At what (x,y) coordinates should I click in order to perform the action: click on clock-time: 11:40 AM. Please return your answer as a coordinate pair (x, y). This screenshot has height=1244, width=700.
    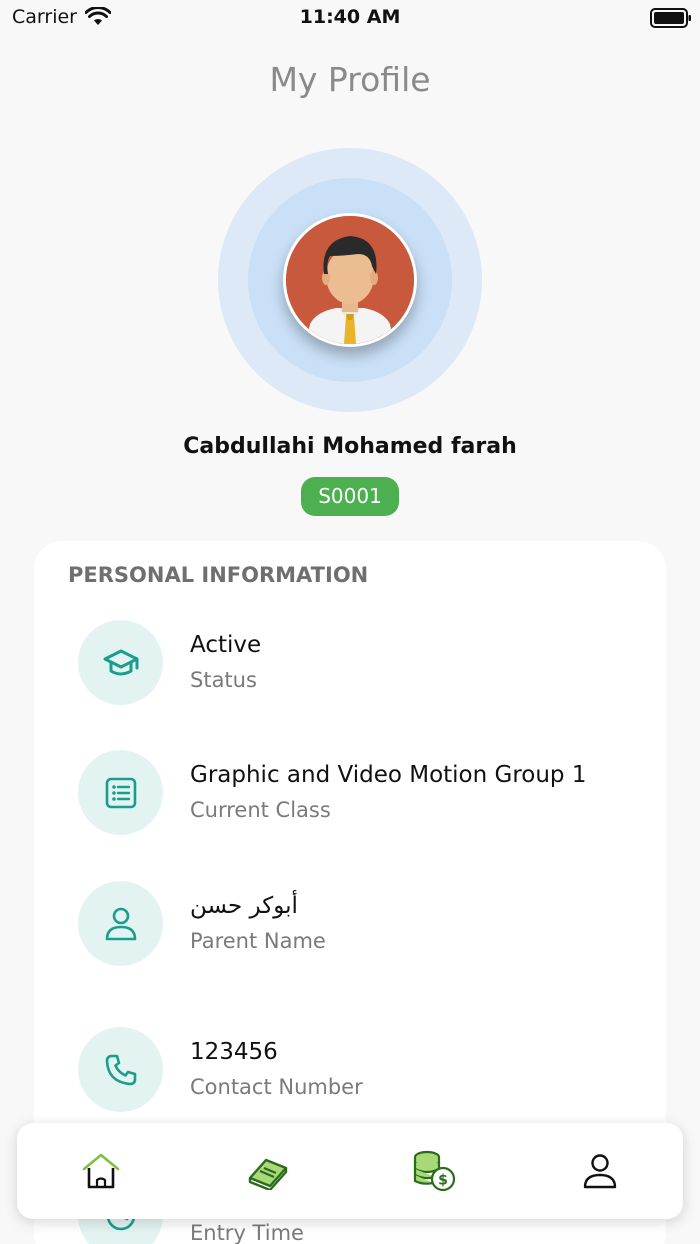
    Looking at the image, I should click on (350, 17).